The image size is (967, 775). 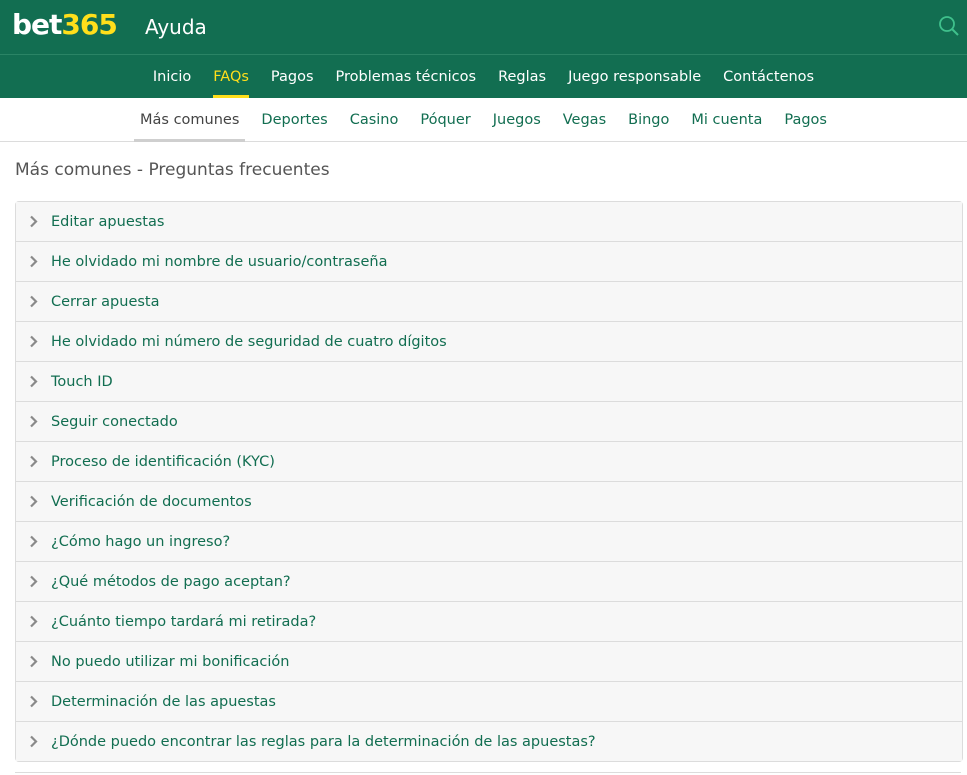 I want to click on faq-item: Determinación de las apuestas, so click(x=489, y=702).